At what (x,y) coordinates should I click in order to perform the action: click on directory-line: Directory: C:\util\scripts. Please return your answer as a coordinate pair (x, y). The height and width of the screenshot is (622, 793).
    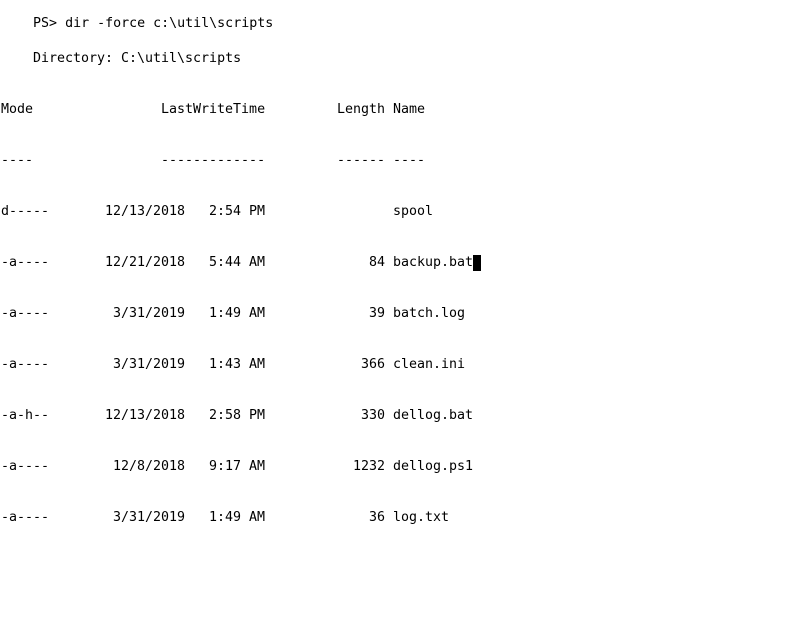
    Looking at the image, I should click on (121, 59).